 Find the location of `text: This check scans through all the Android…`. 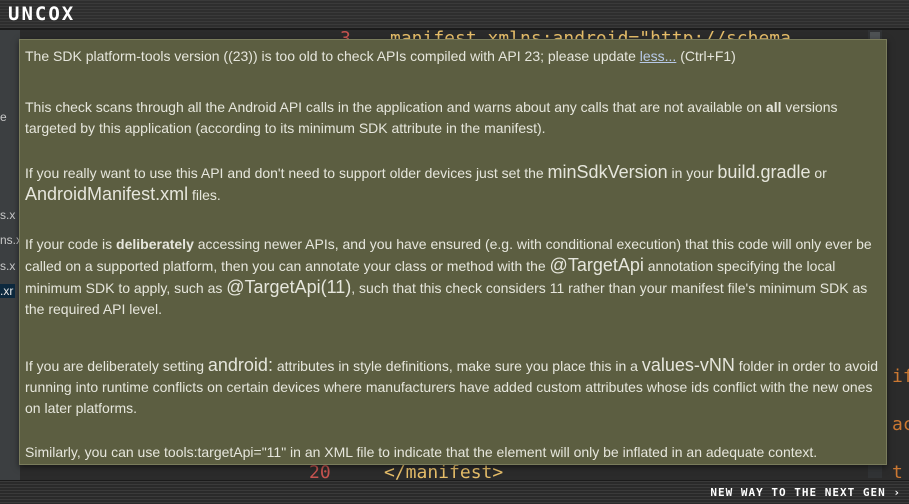

text: This check scans through all the Android… is located at coordinates (395, 107).